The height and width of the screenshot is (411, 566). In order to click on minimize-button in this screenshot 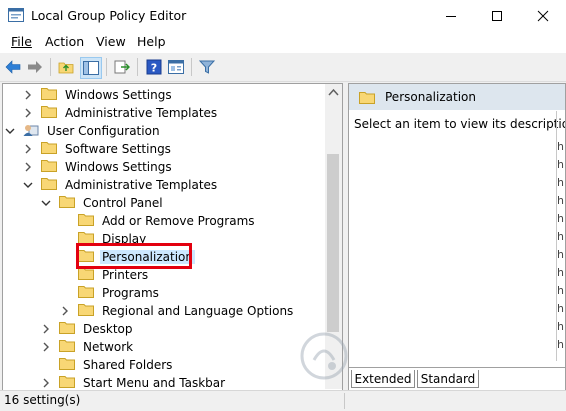, I will do `click(451, 15)`.